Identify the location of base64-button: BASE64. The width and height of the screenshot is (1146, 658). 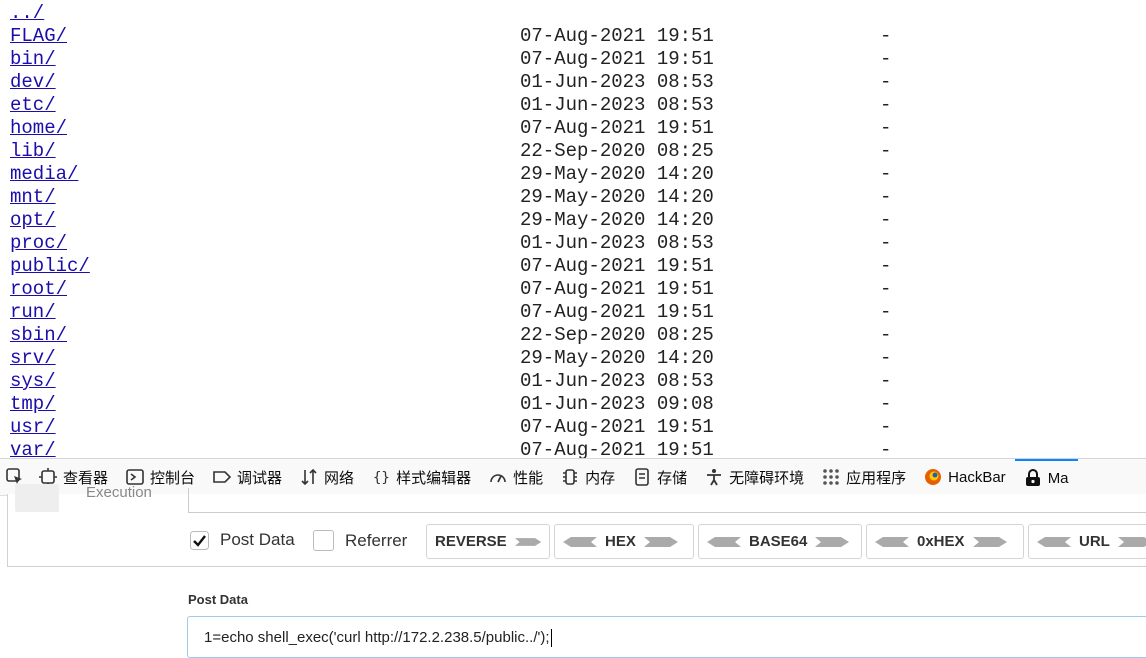
(780, 541).